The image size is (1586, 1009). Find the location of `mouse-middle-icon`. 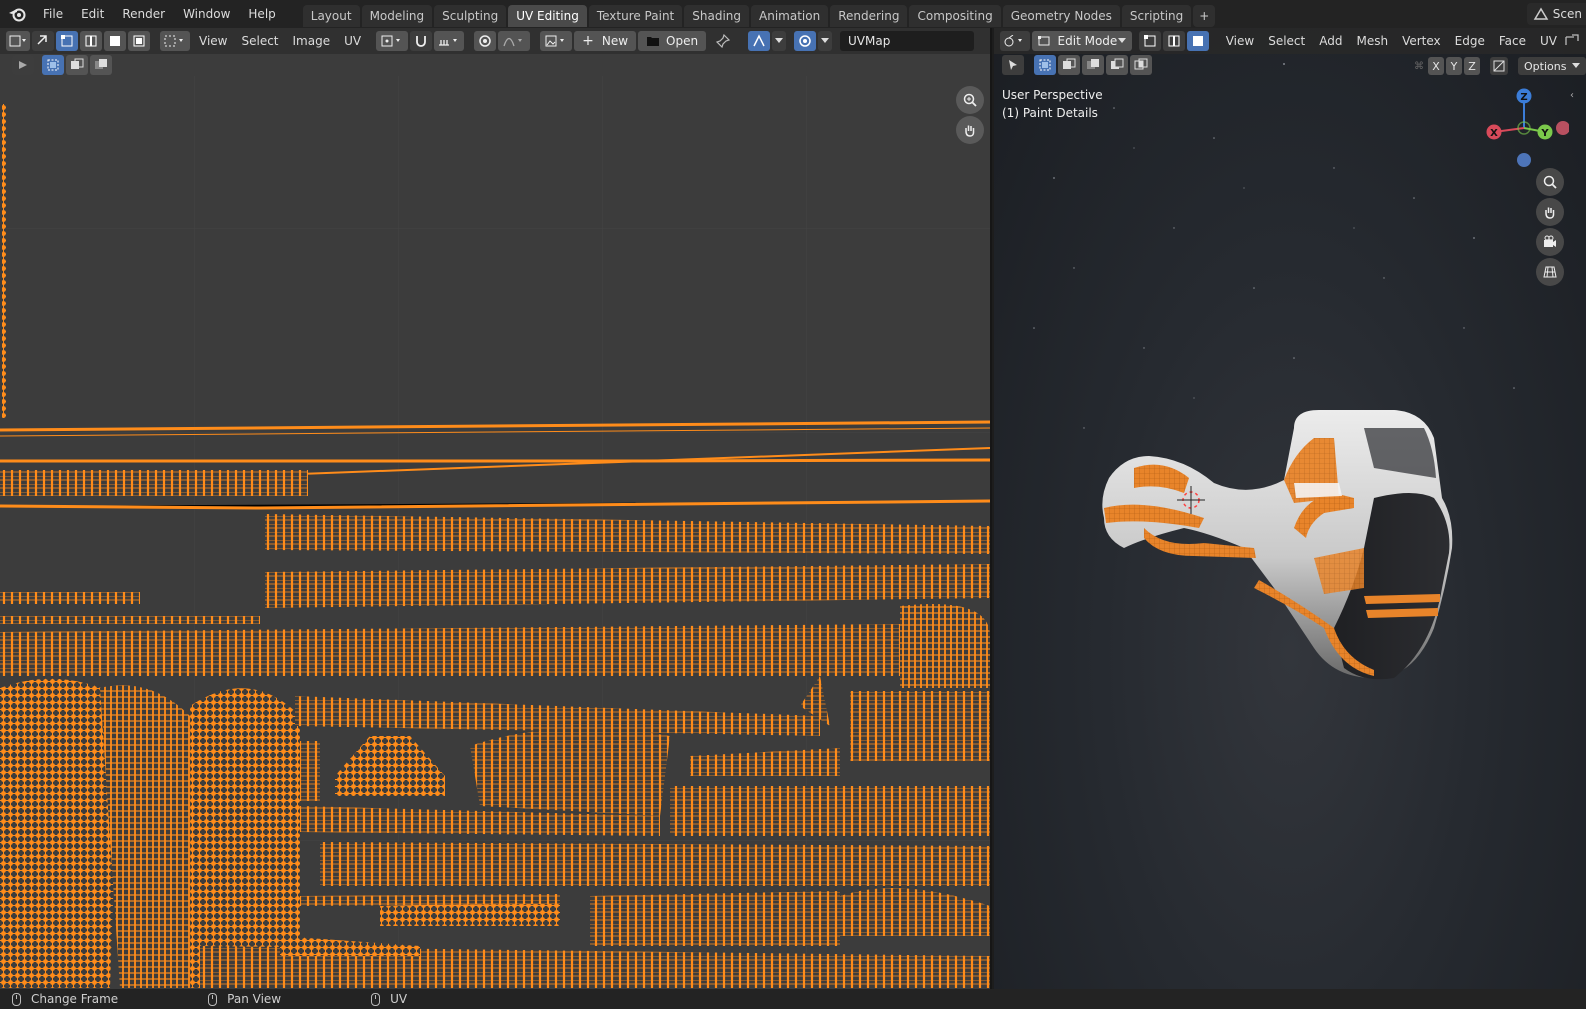

mouse-middle-icon is located at coordinates (213, 999).